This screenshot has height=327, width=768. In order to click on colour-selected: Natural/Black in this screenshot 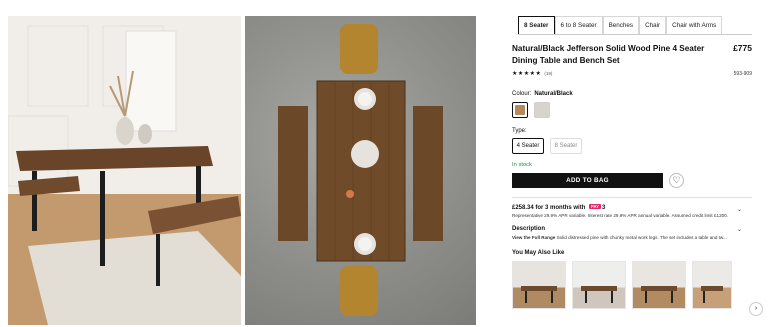, I will do `click(553, 94)`.